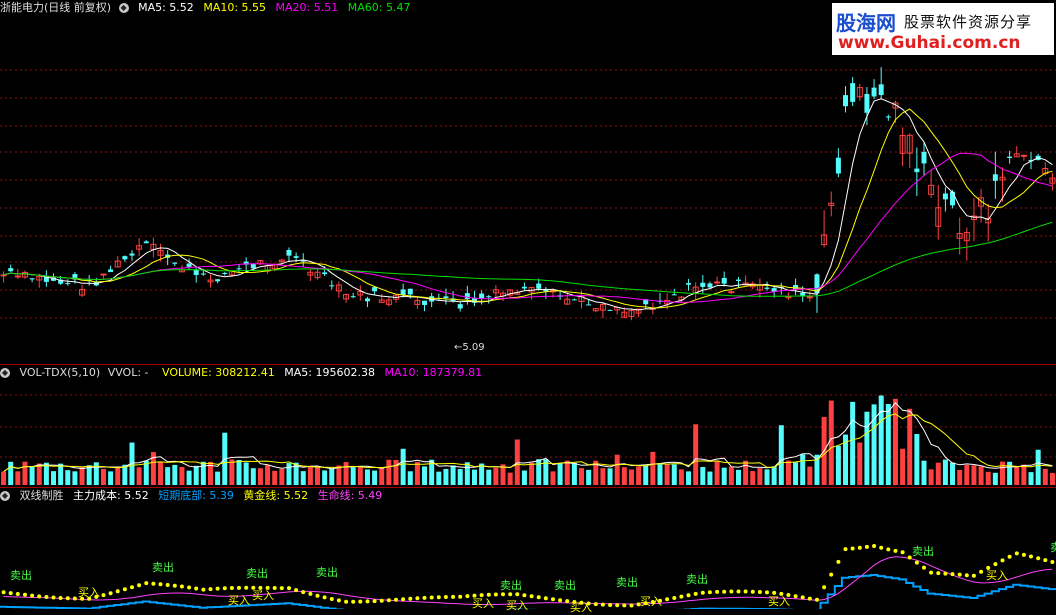  What do you see at coordinates (433, 372) in the screenshot?
I see `volume-ma10-label: MA10: 187379.81` at bounding box center [433, 372].